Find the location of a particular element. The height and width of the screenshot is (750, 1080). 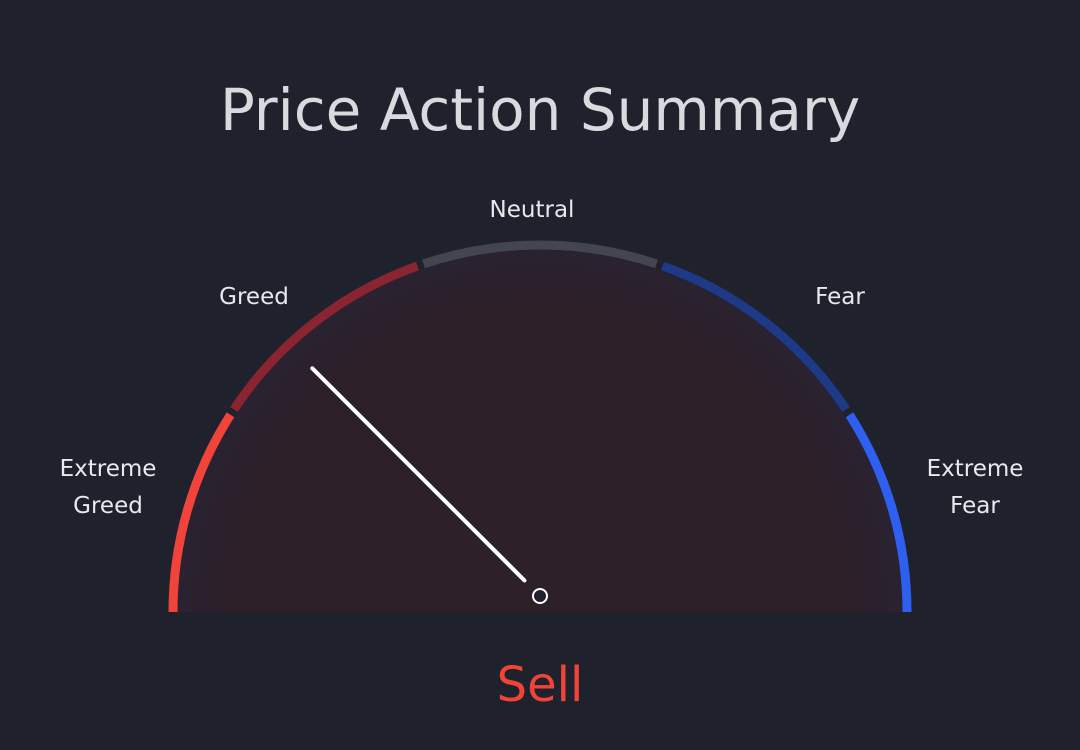

gauge-pivot is located at coordinates (540, 596).